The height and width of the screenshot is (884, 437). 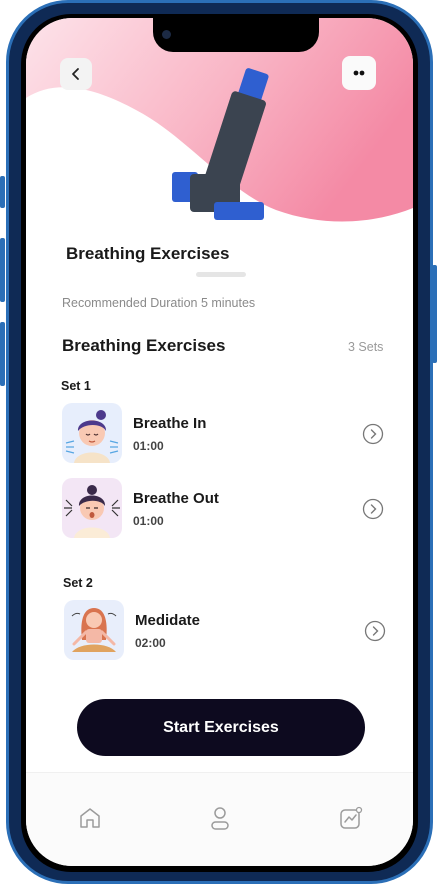 I want to click on volume-down-button, so click(x=2, y=354).